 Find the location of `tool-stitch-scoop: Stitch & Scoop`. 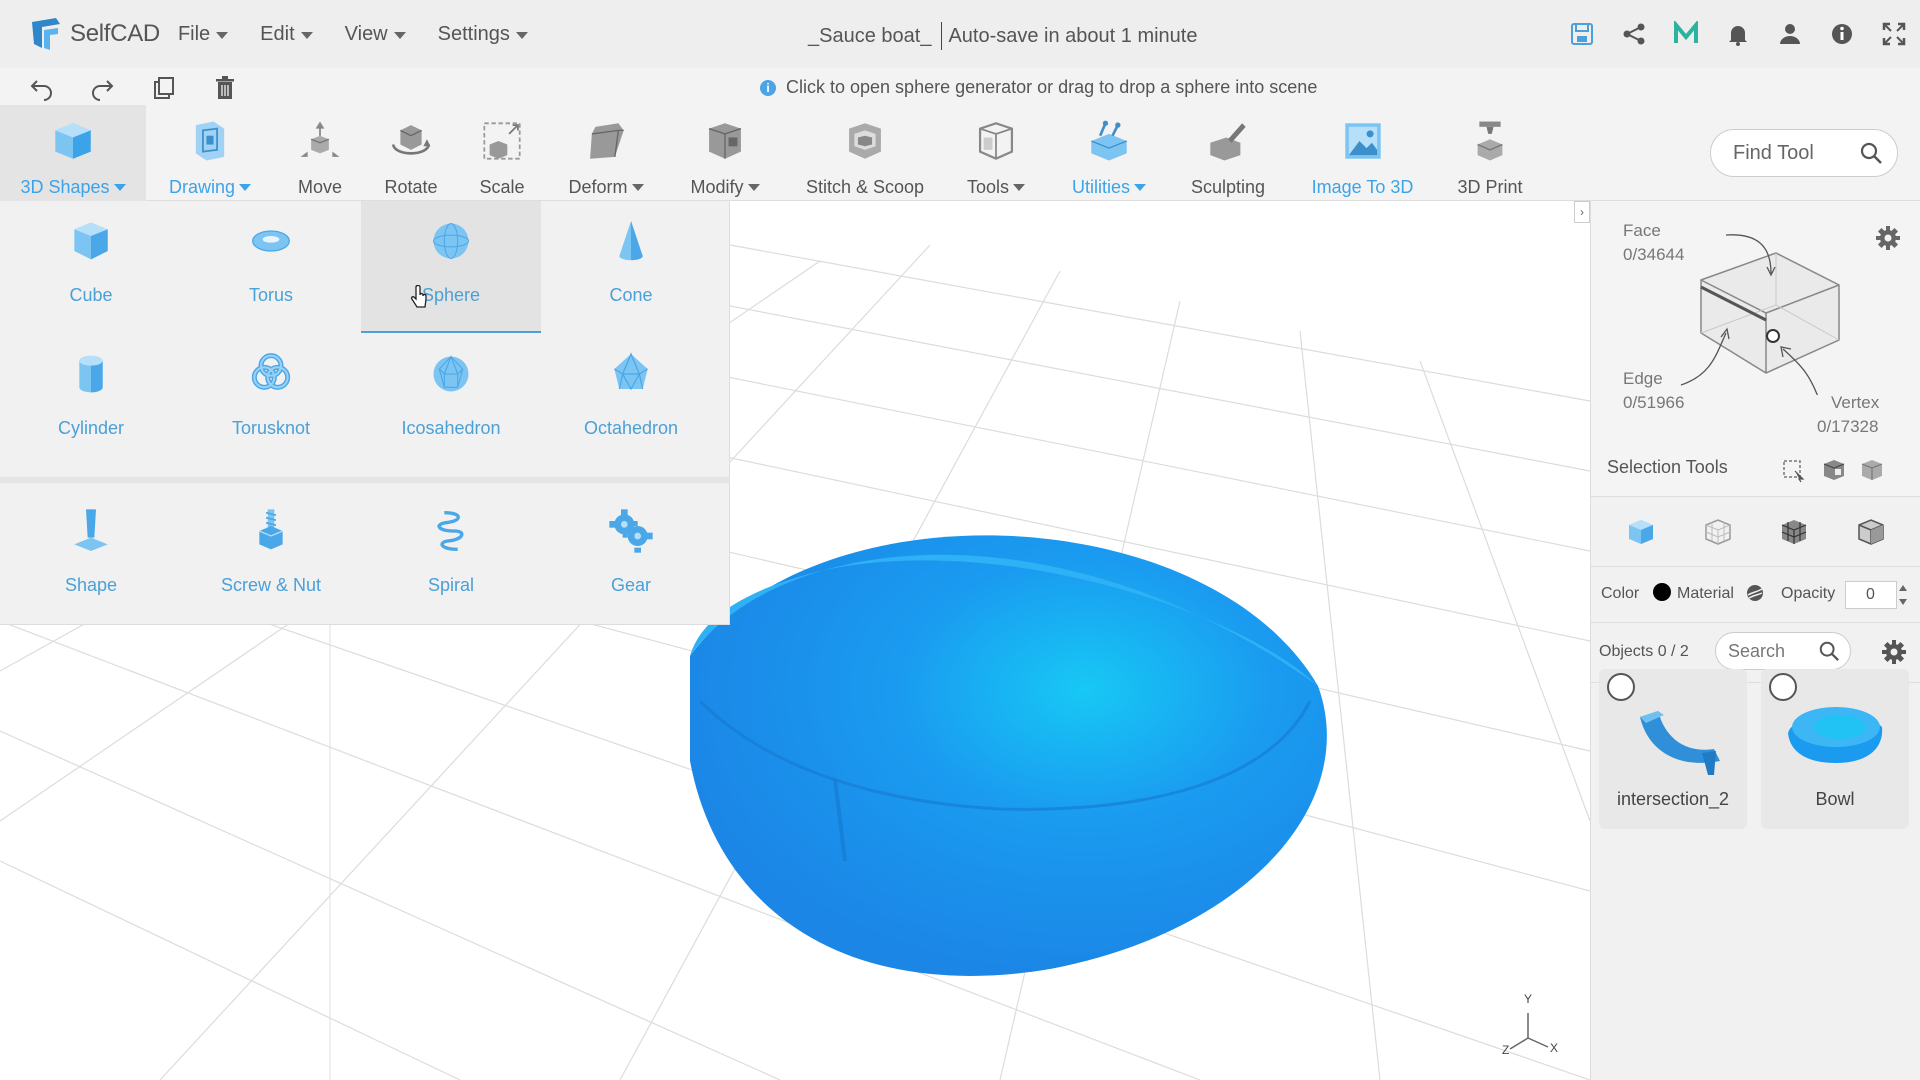

tool-stitch-scoop: Stitch & Scoop is located at coordinates (865, 153).